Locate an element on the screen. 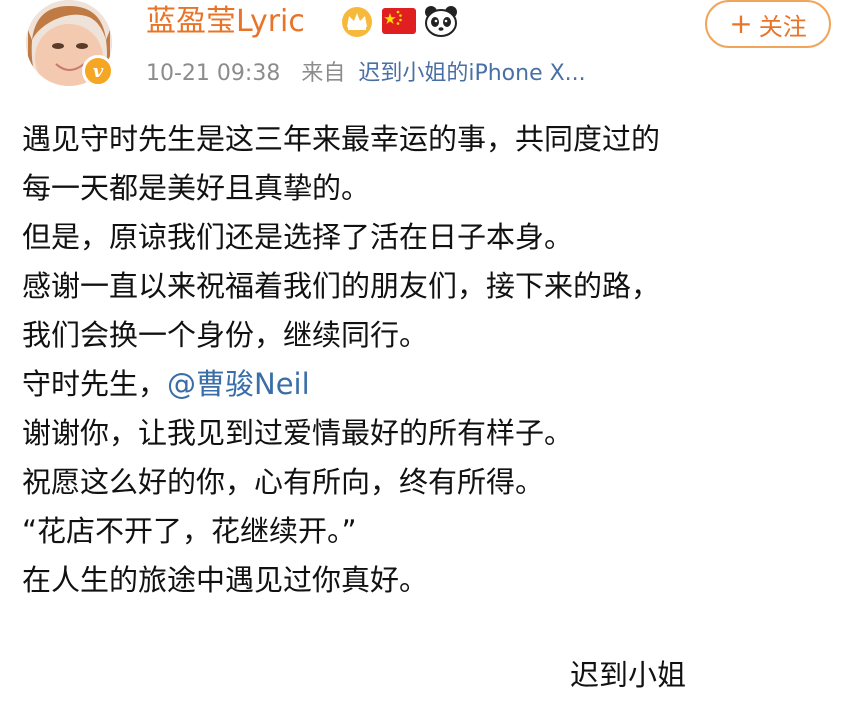 This screenshot has height=713, width=851. post-signature: 迟到小姐 is located at coordinates (628, 675).